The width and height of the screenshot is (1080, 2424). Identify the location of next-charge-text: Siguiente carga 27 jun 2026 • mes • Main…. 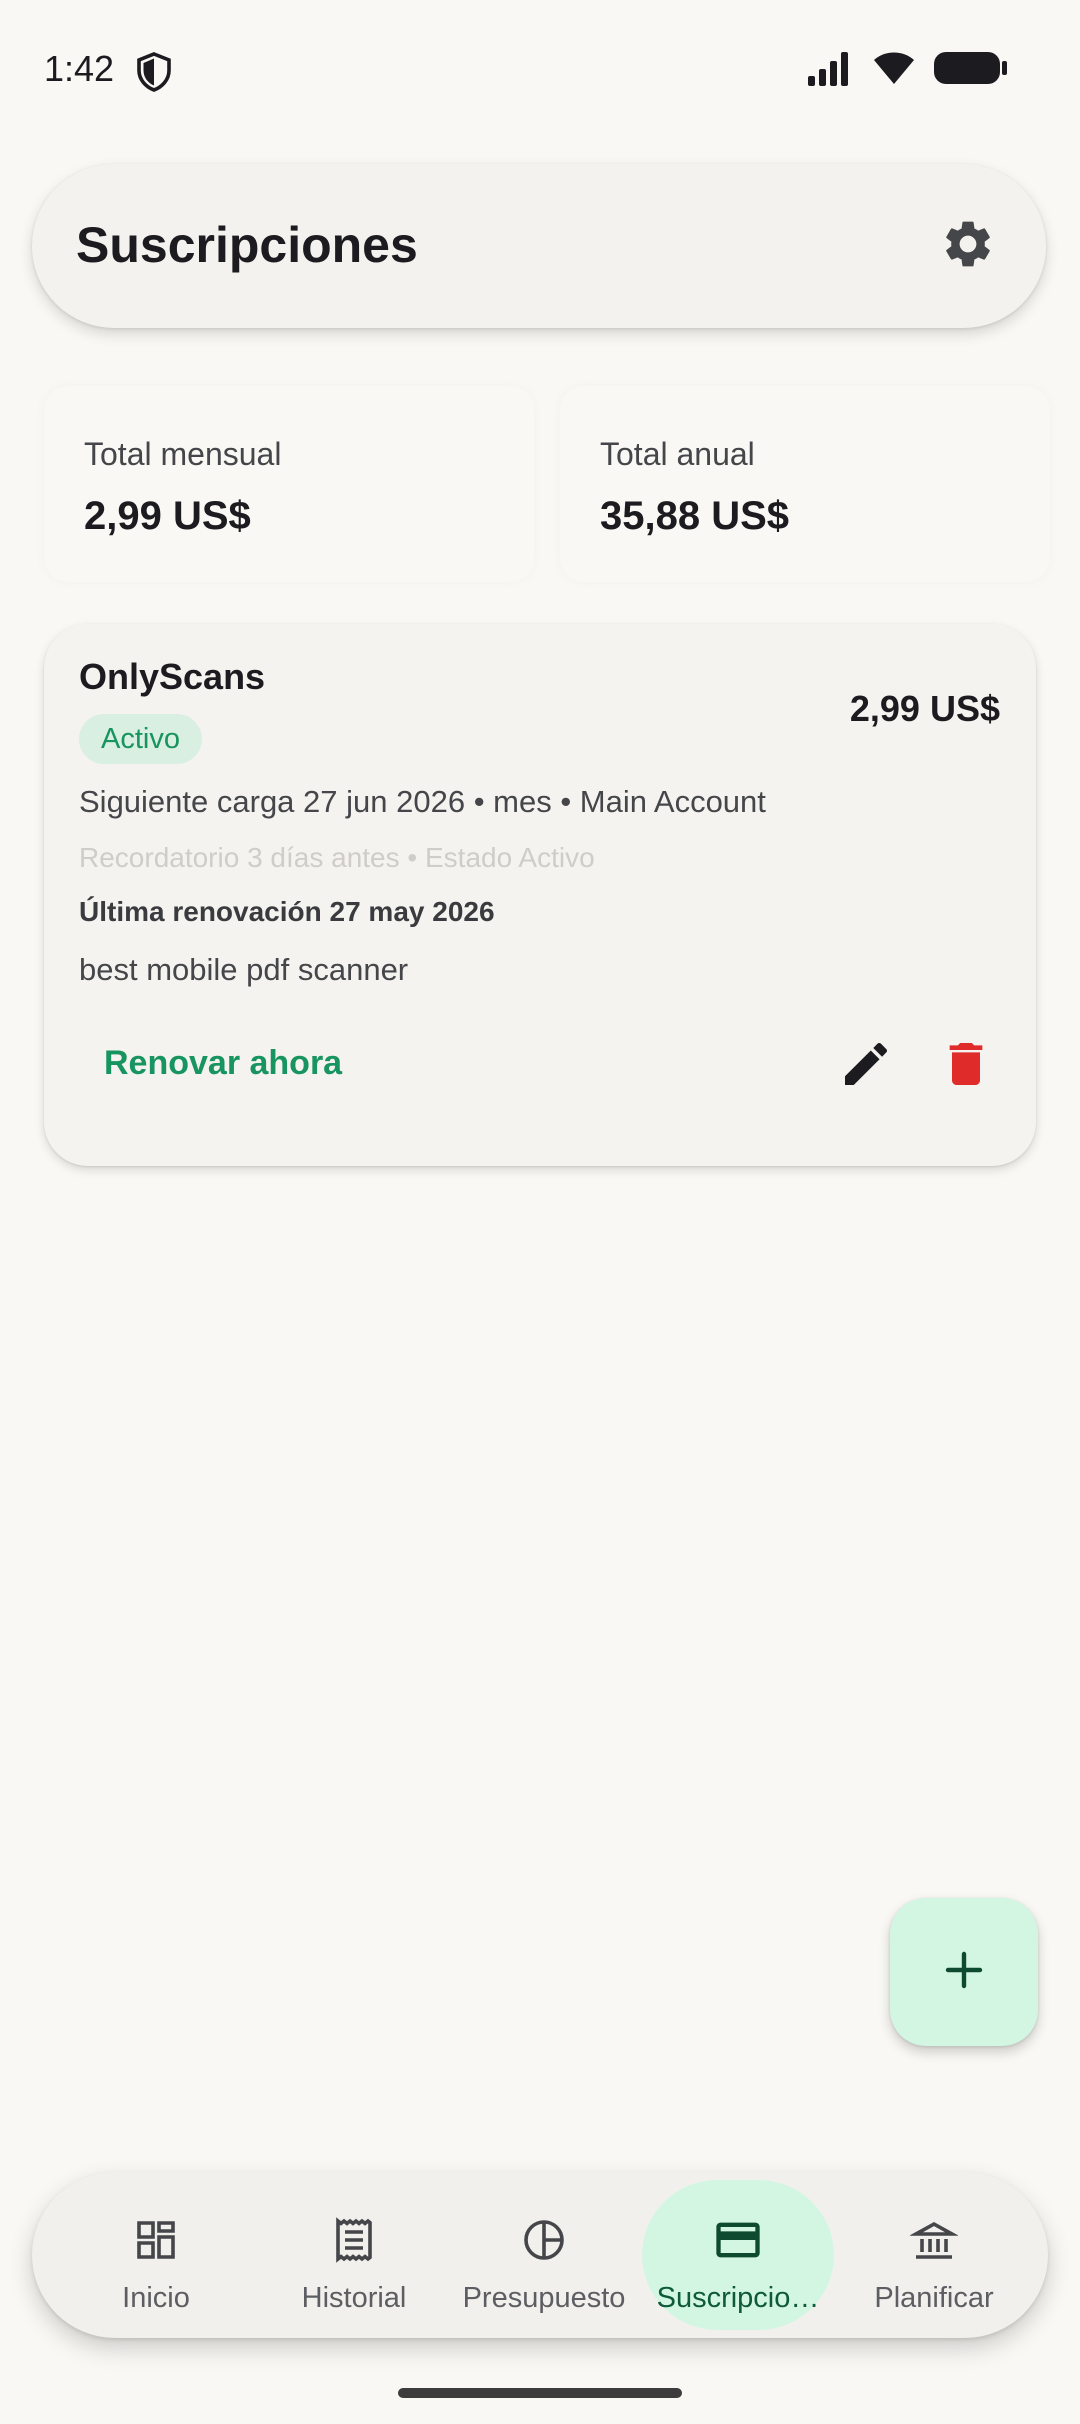
(422, 801).